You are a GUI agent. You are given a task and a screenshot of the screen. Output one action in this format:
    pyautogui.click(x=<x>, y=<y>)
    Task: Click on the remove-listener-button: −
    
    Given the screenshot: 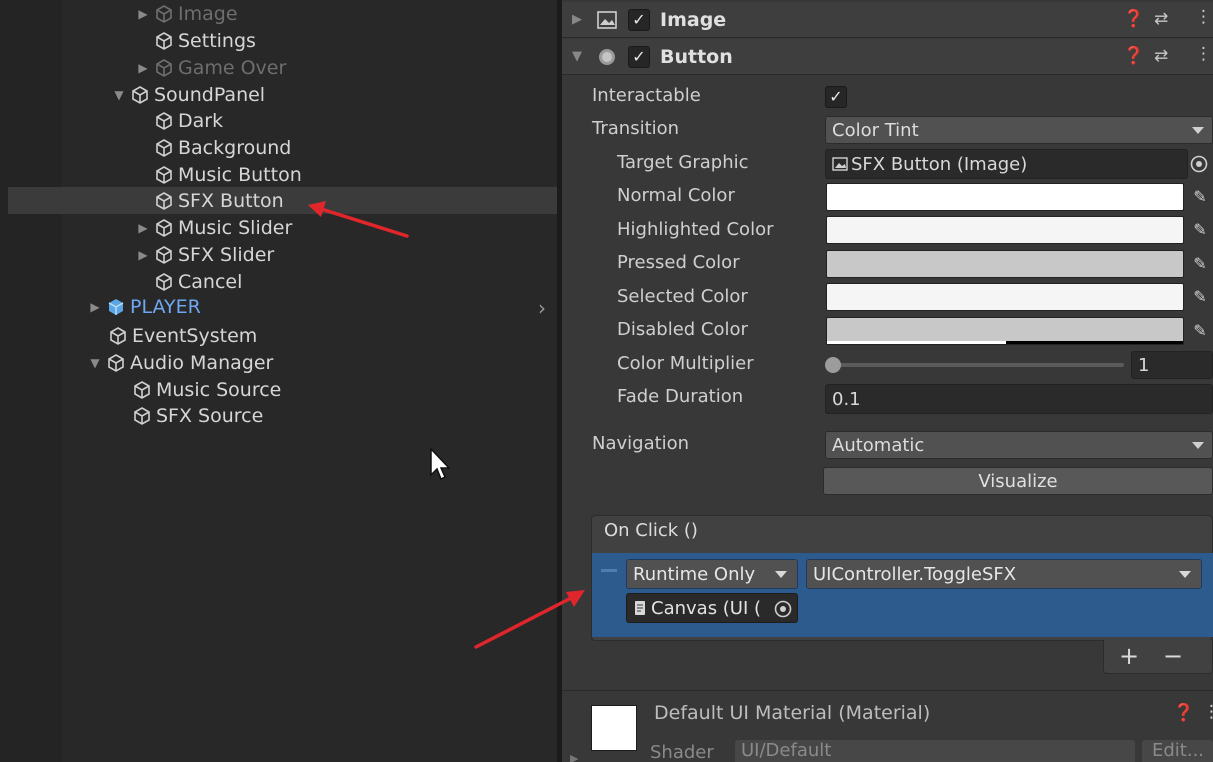 What is the action you would take?
    pyautogui.click(x=1173, y=656)
    